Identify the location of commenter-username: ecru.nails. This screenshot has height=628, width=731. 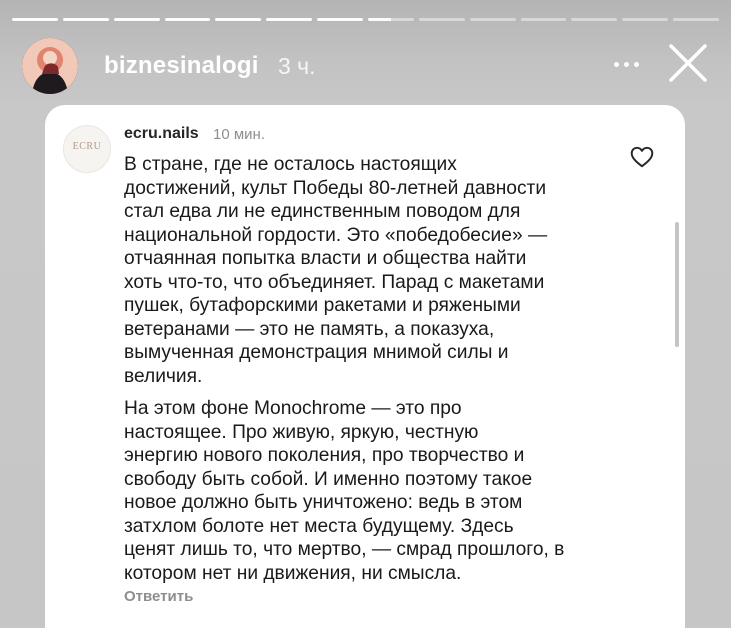
(161, 134).